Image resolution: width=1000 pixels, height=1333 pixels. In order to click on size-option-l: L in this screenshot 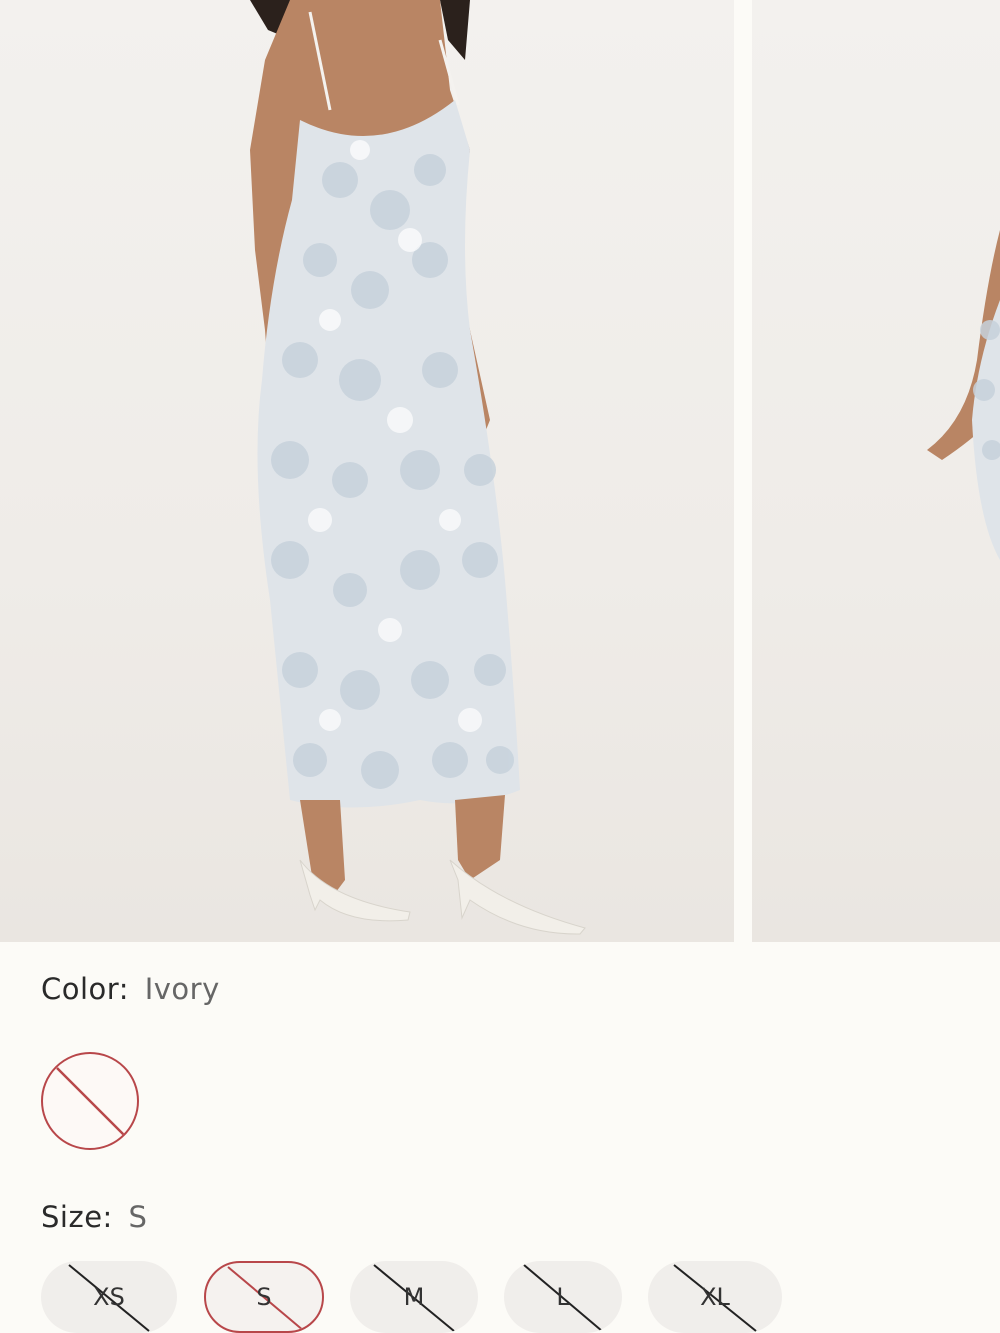, I will do `click(563, 1297)`.